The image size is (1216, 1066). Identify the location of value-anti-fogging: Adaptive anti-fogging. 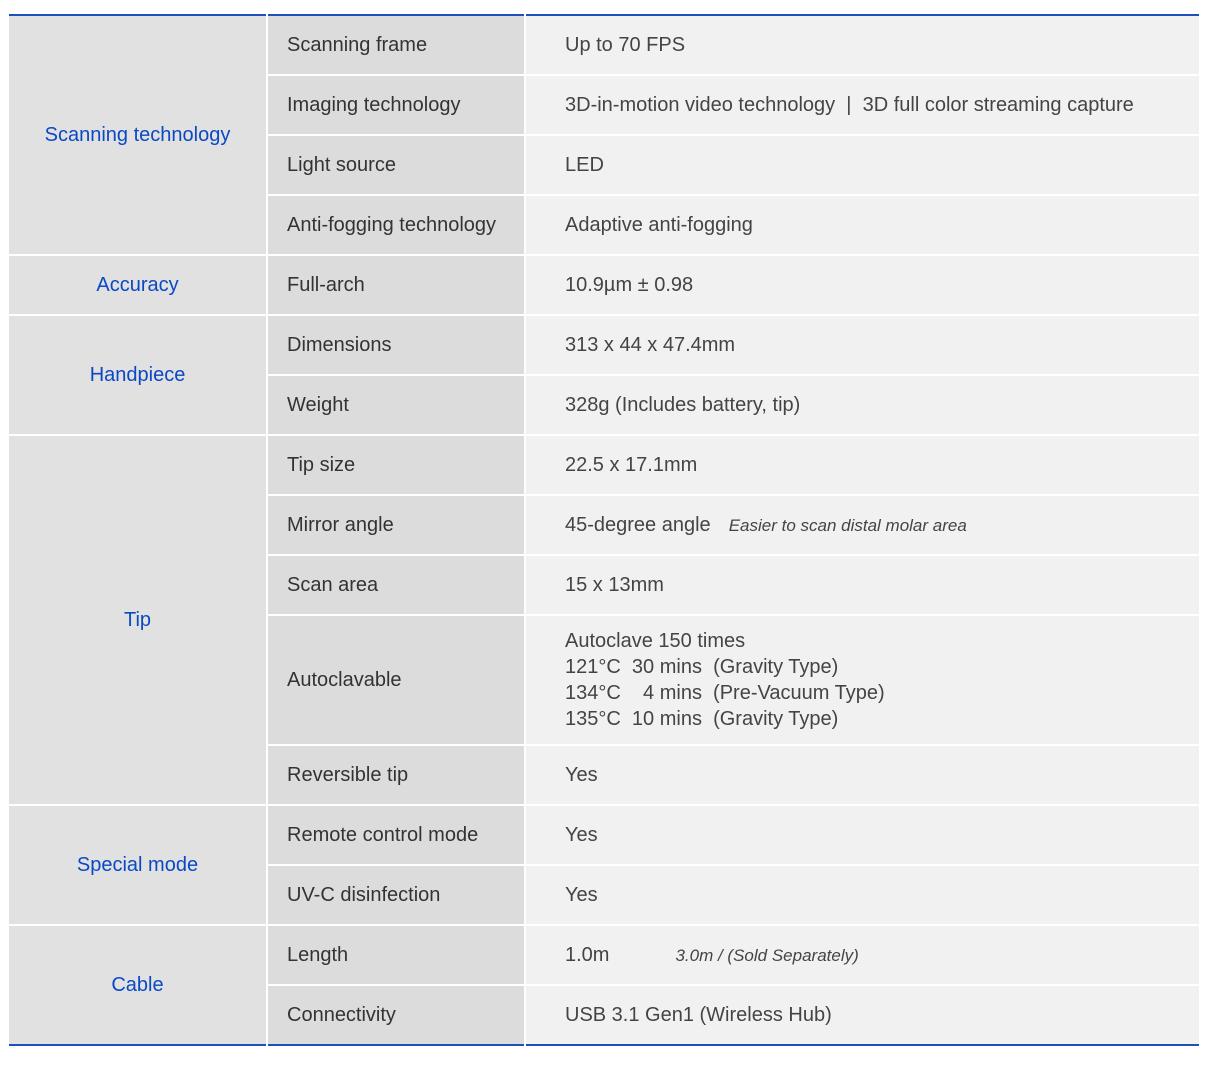
(862, 225).